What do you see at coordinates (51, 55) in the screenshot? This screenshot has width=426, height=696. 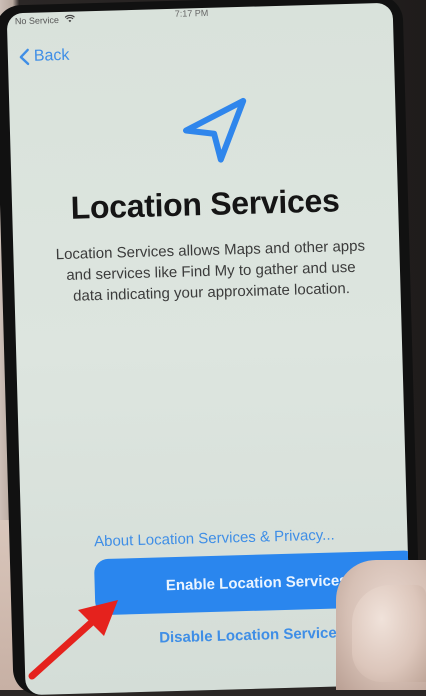 I see `back-label: Back` at bounding box center [51, 55].